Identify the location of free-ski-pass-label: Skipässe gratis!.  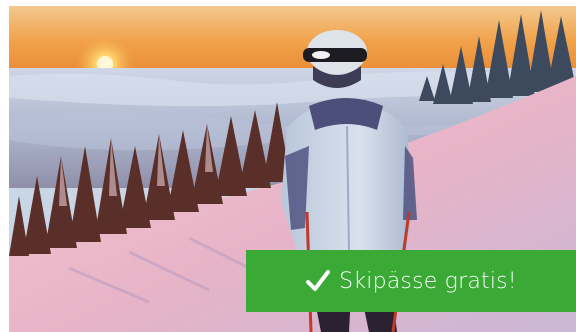
(428, 281).